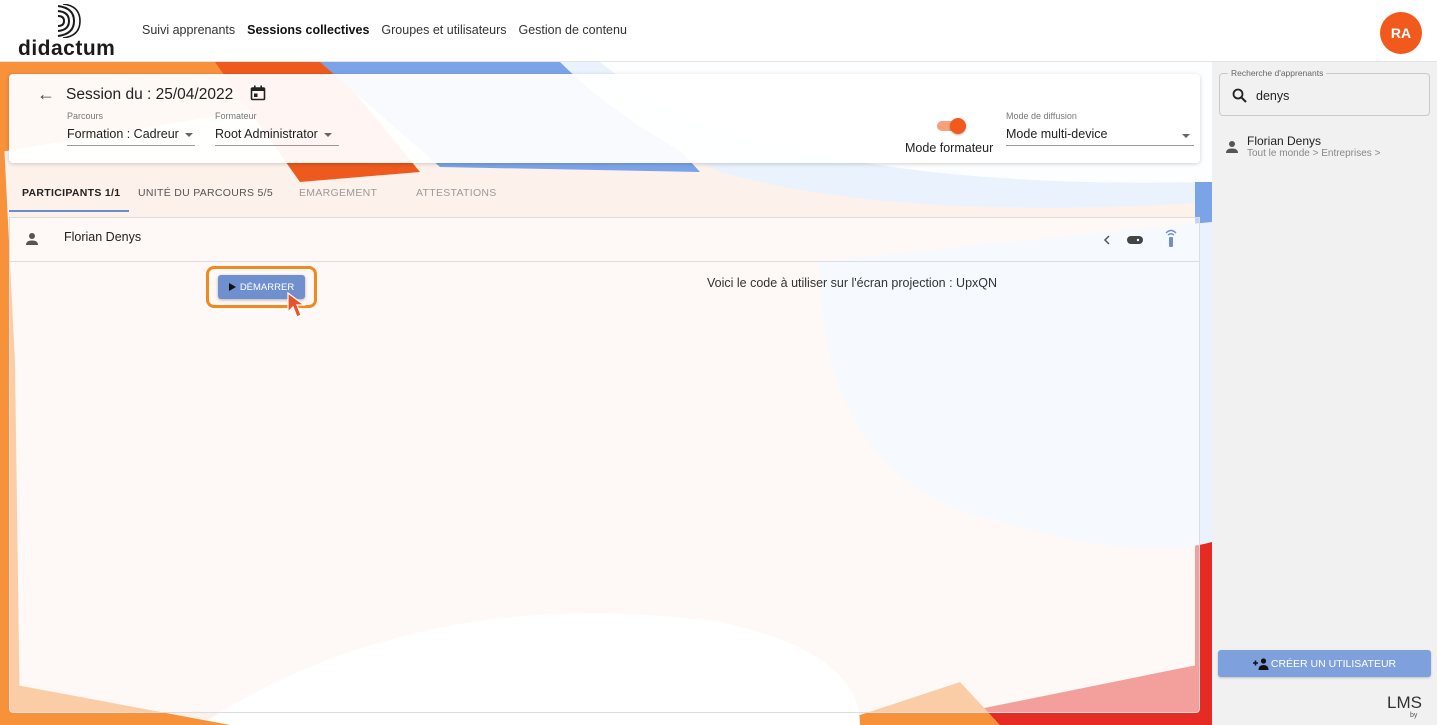 Image resolution: width=1437 pixels, height=725 pixels. Describe the element at coordinates (67, 48) in the screenshot. I see `brand-name: didactum` at that location.